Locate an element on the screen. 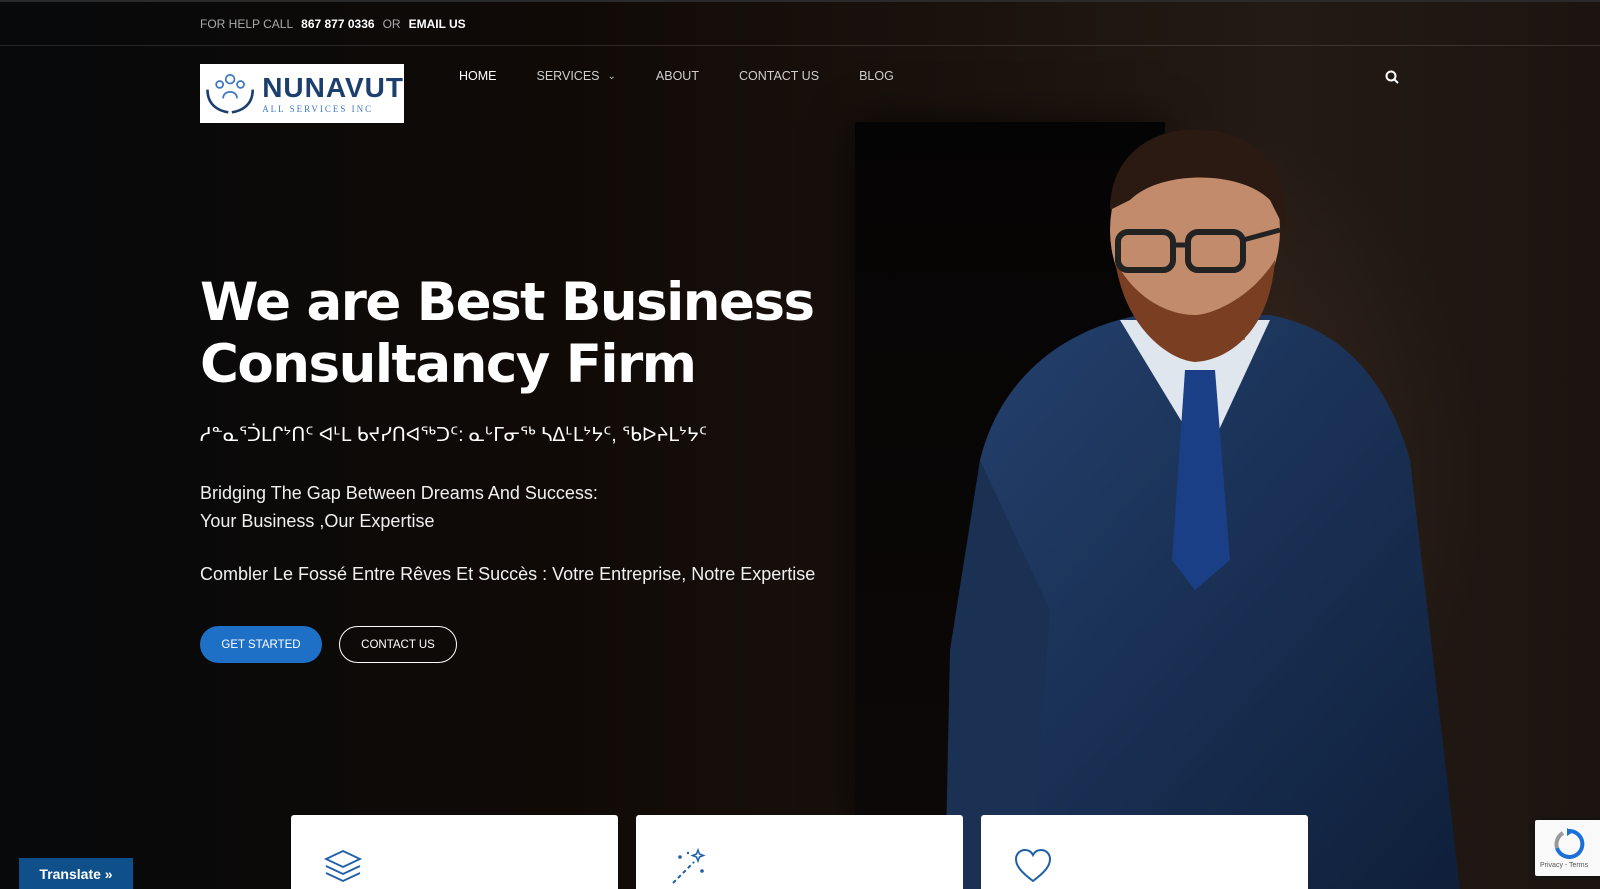 This screenshot has height=889, width=1600. email-link: EMAIL US is located at coordinates (437, 24).